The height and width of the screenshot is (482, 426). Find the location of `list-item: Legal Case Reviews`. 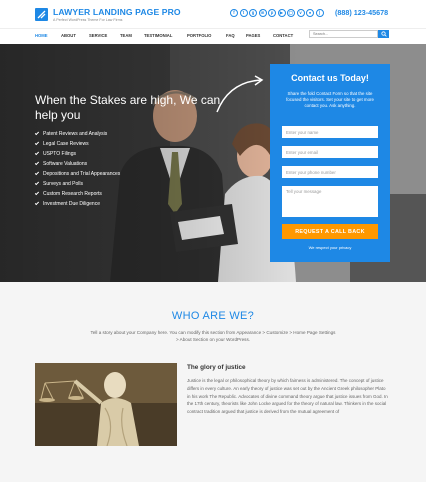

list-item: Legal Case Reviews is located at coordinates (77, 144).